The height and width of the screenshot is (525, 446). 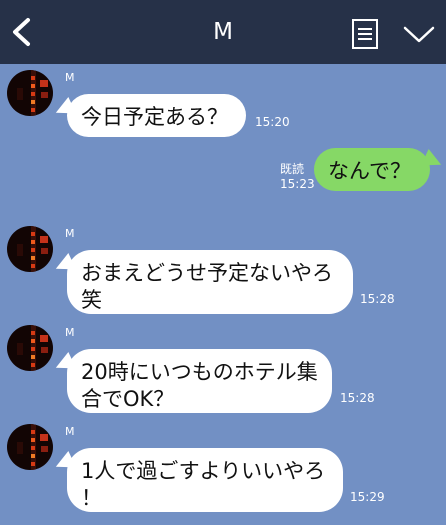 What do you see at coordinates (91, 498) in the screenshot?
I see `message-line: ！` at bounding box center [91, 498].